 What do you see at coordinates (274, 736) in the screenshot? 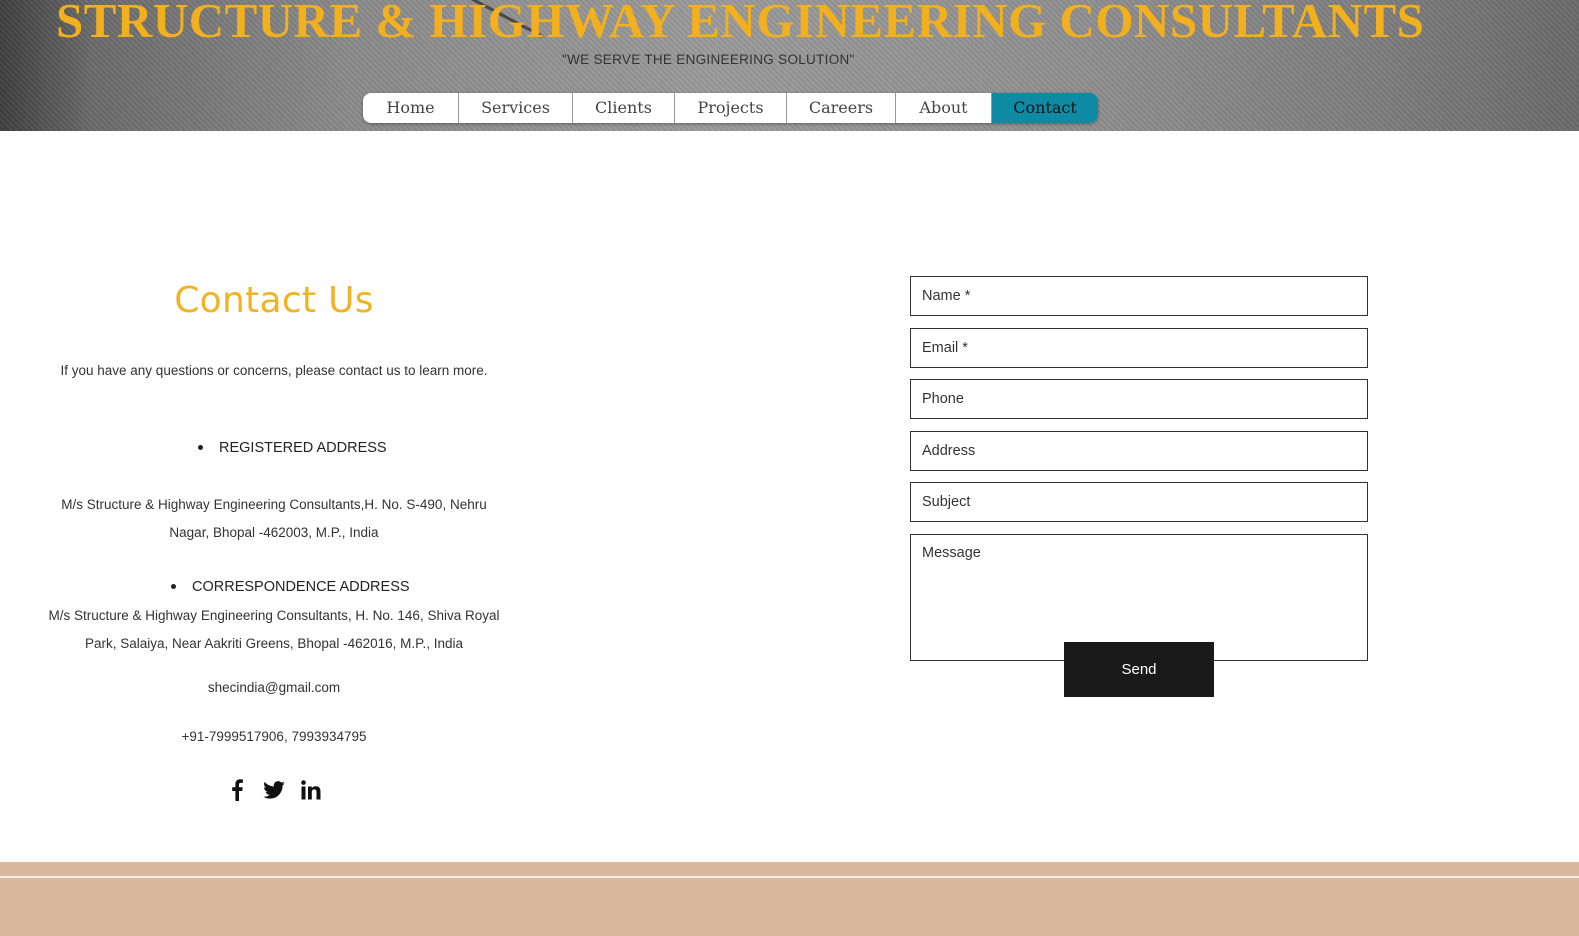
I see `contact-phone: +91-7999517906, 7993934795` at bounding box center [274, 736].